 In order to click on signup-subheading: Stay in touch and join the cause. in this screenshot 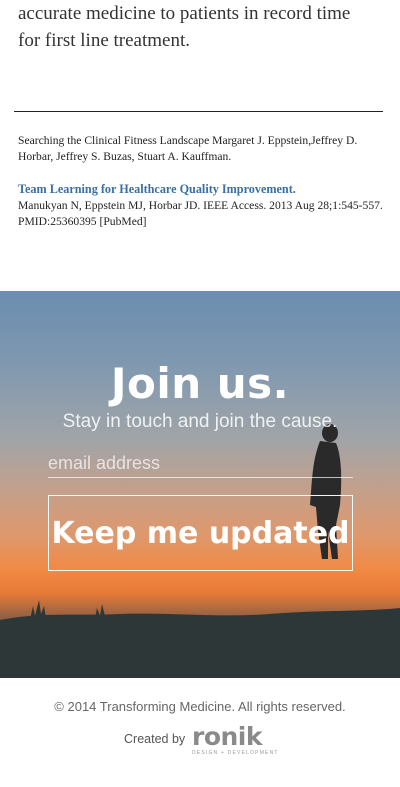, I will do `click(200, 421)`.